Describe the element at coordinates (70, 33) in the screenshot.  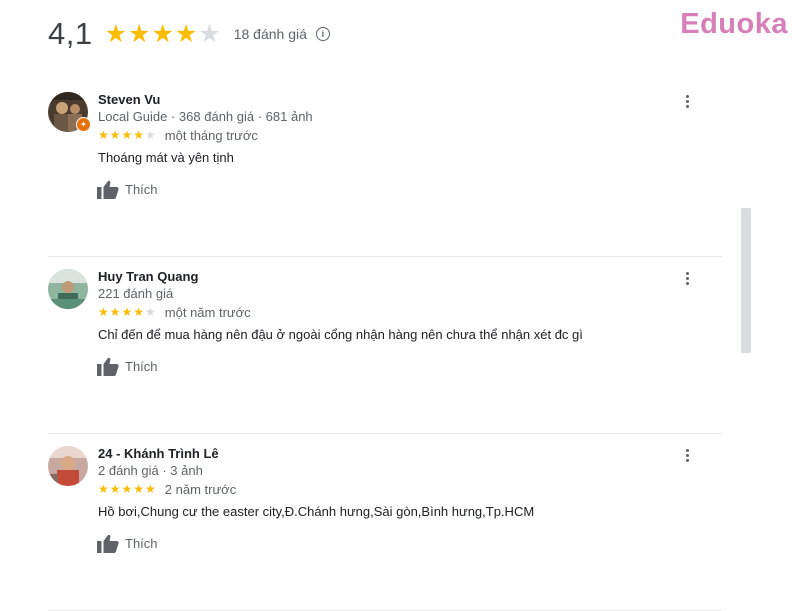
I see `average-rating: 4,1` at that location.